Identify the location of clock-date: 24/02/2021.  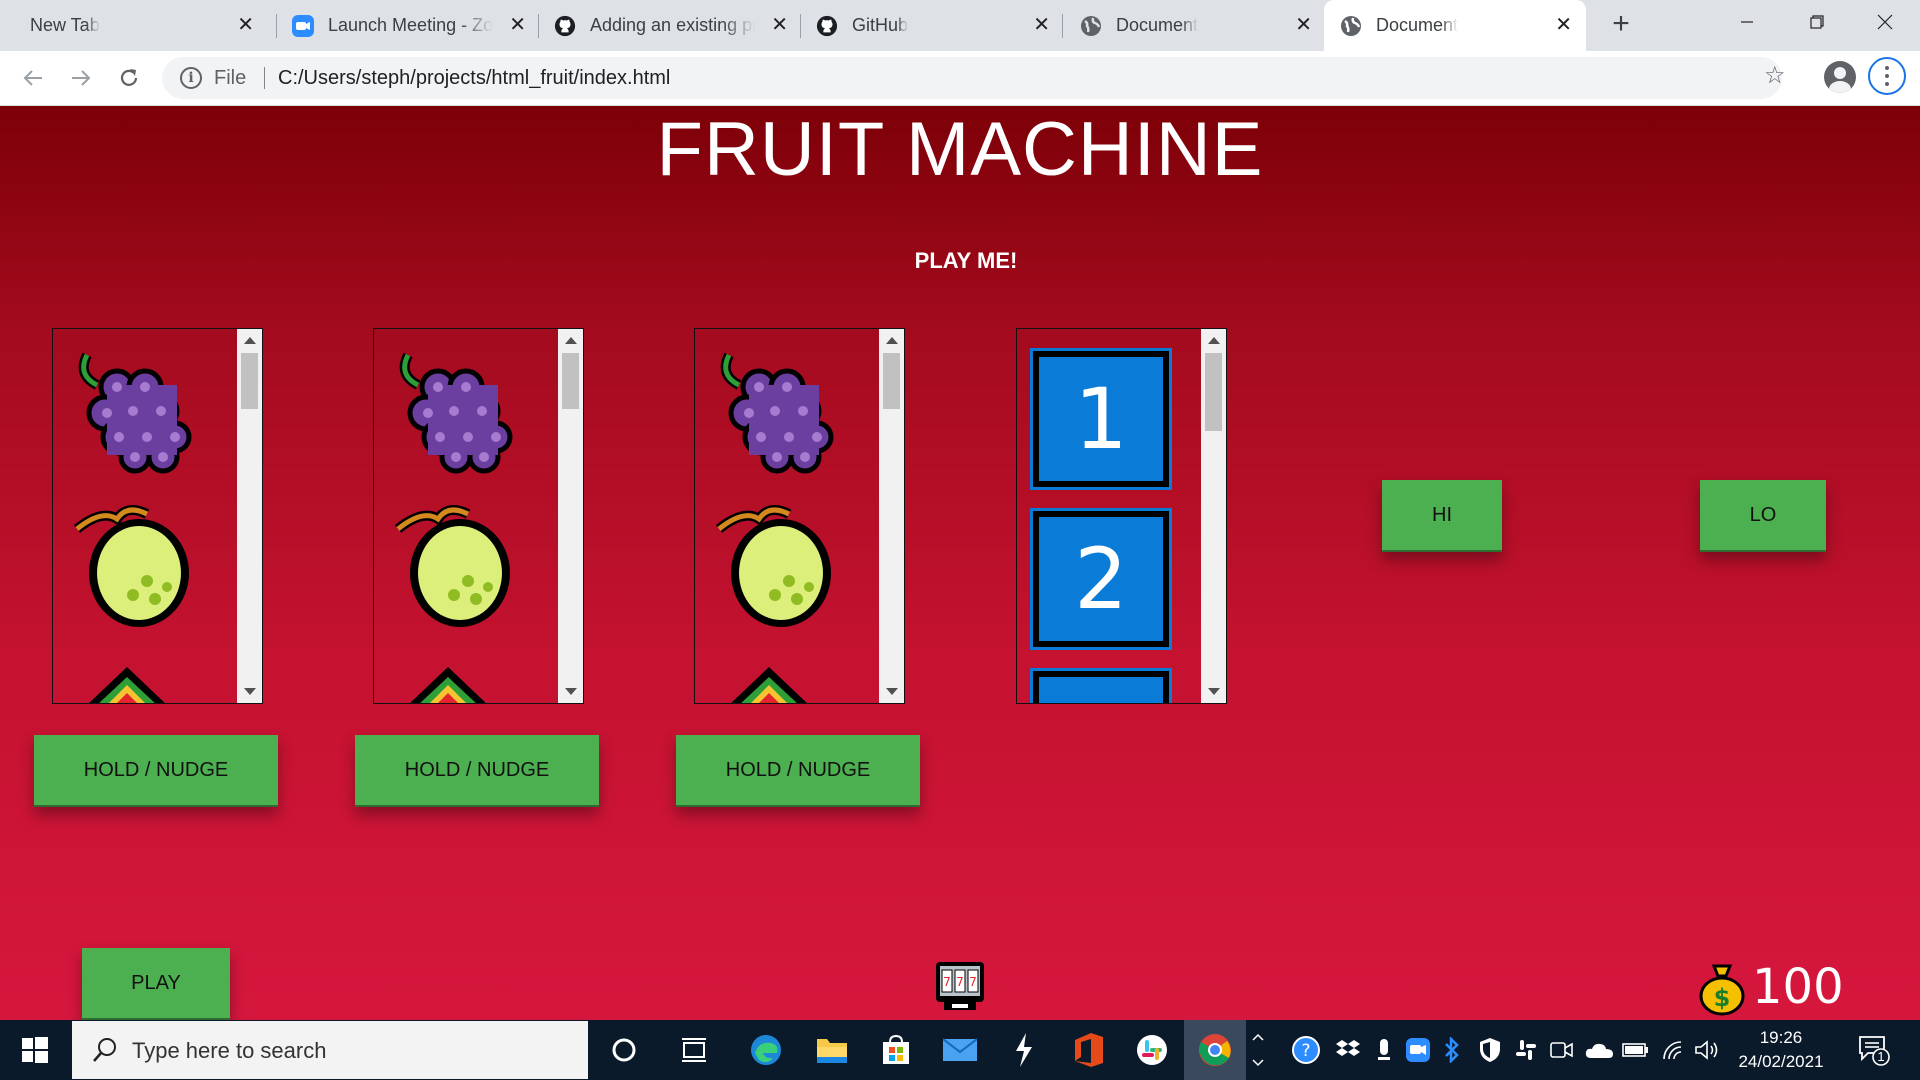
(1781, 1061).